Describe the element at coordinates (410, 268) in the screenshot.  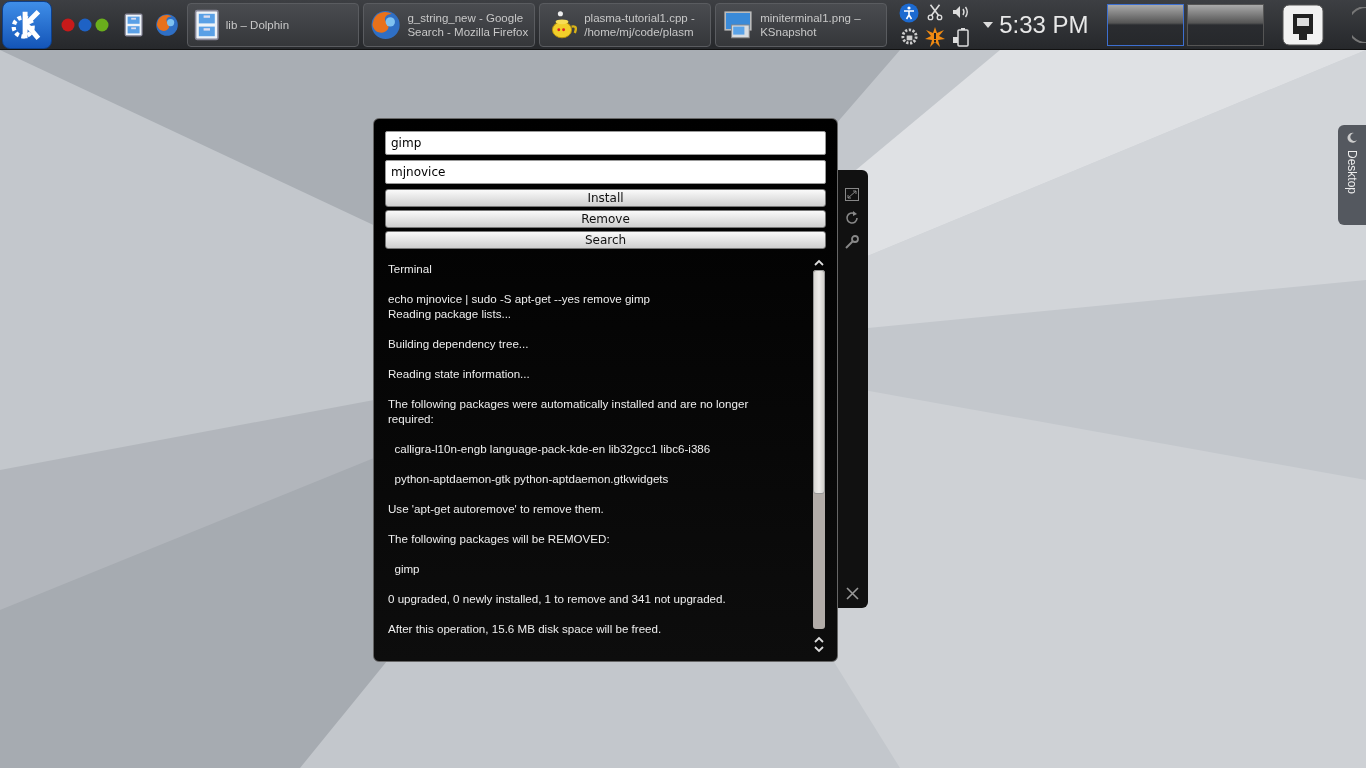
I see `terminal-title: Terminal` at that location.